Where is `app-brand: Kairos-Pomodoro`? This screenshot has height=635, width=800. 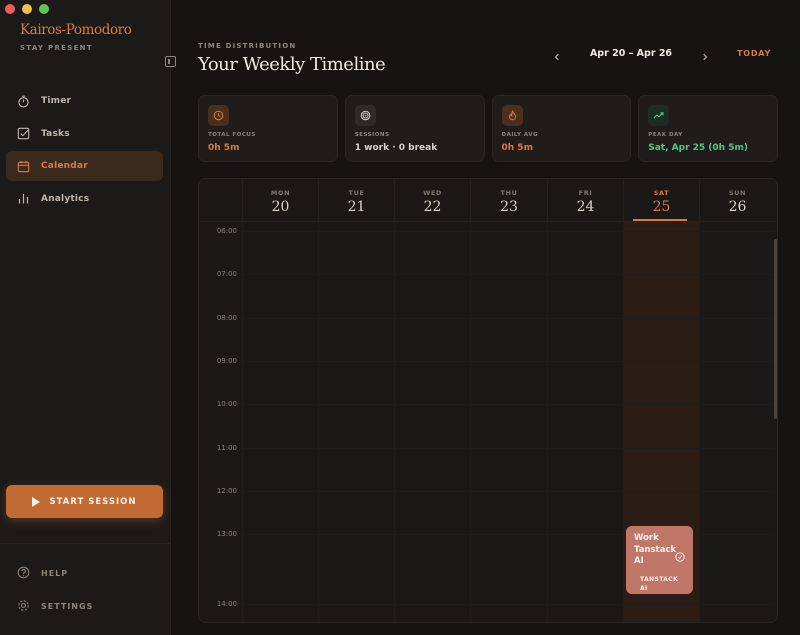 app-brand: Kairos-Pomodoro is located at coordinates (76, 30).